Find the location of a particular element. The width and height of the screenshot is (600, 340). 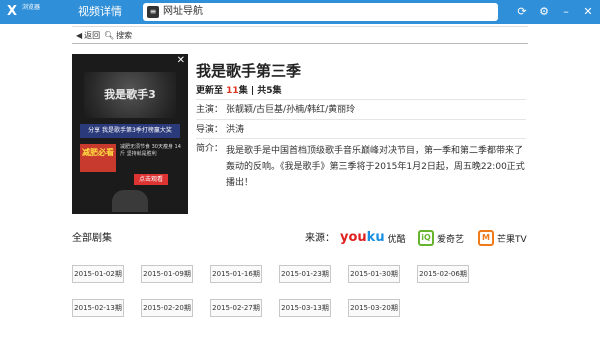

episode-button: 2015-02-27期 is located at coordinates (236, 308).